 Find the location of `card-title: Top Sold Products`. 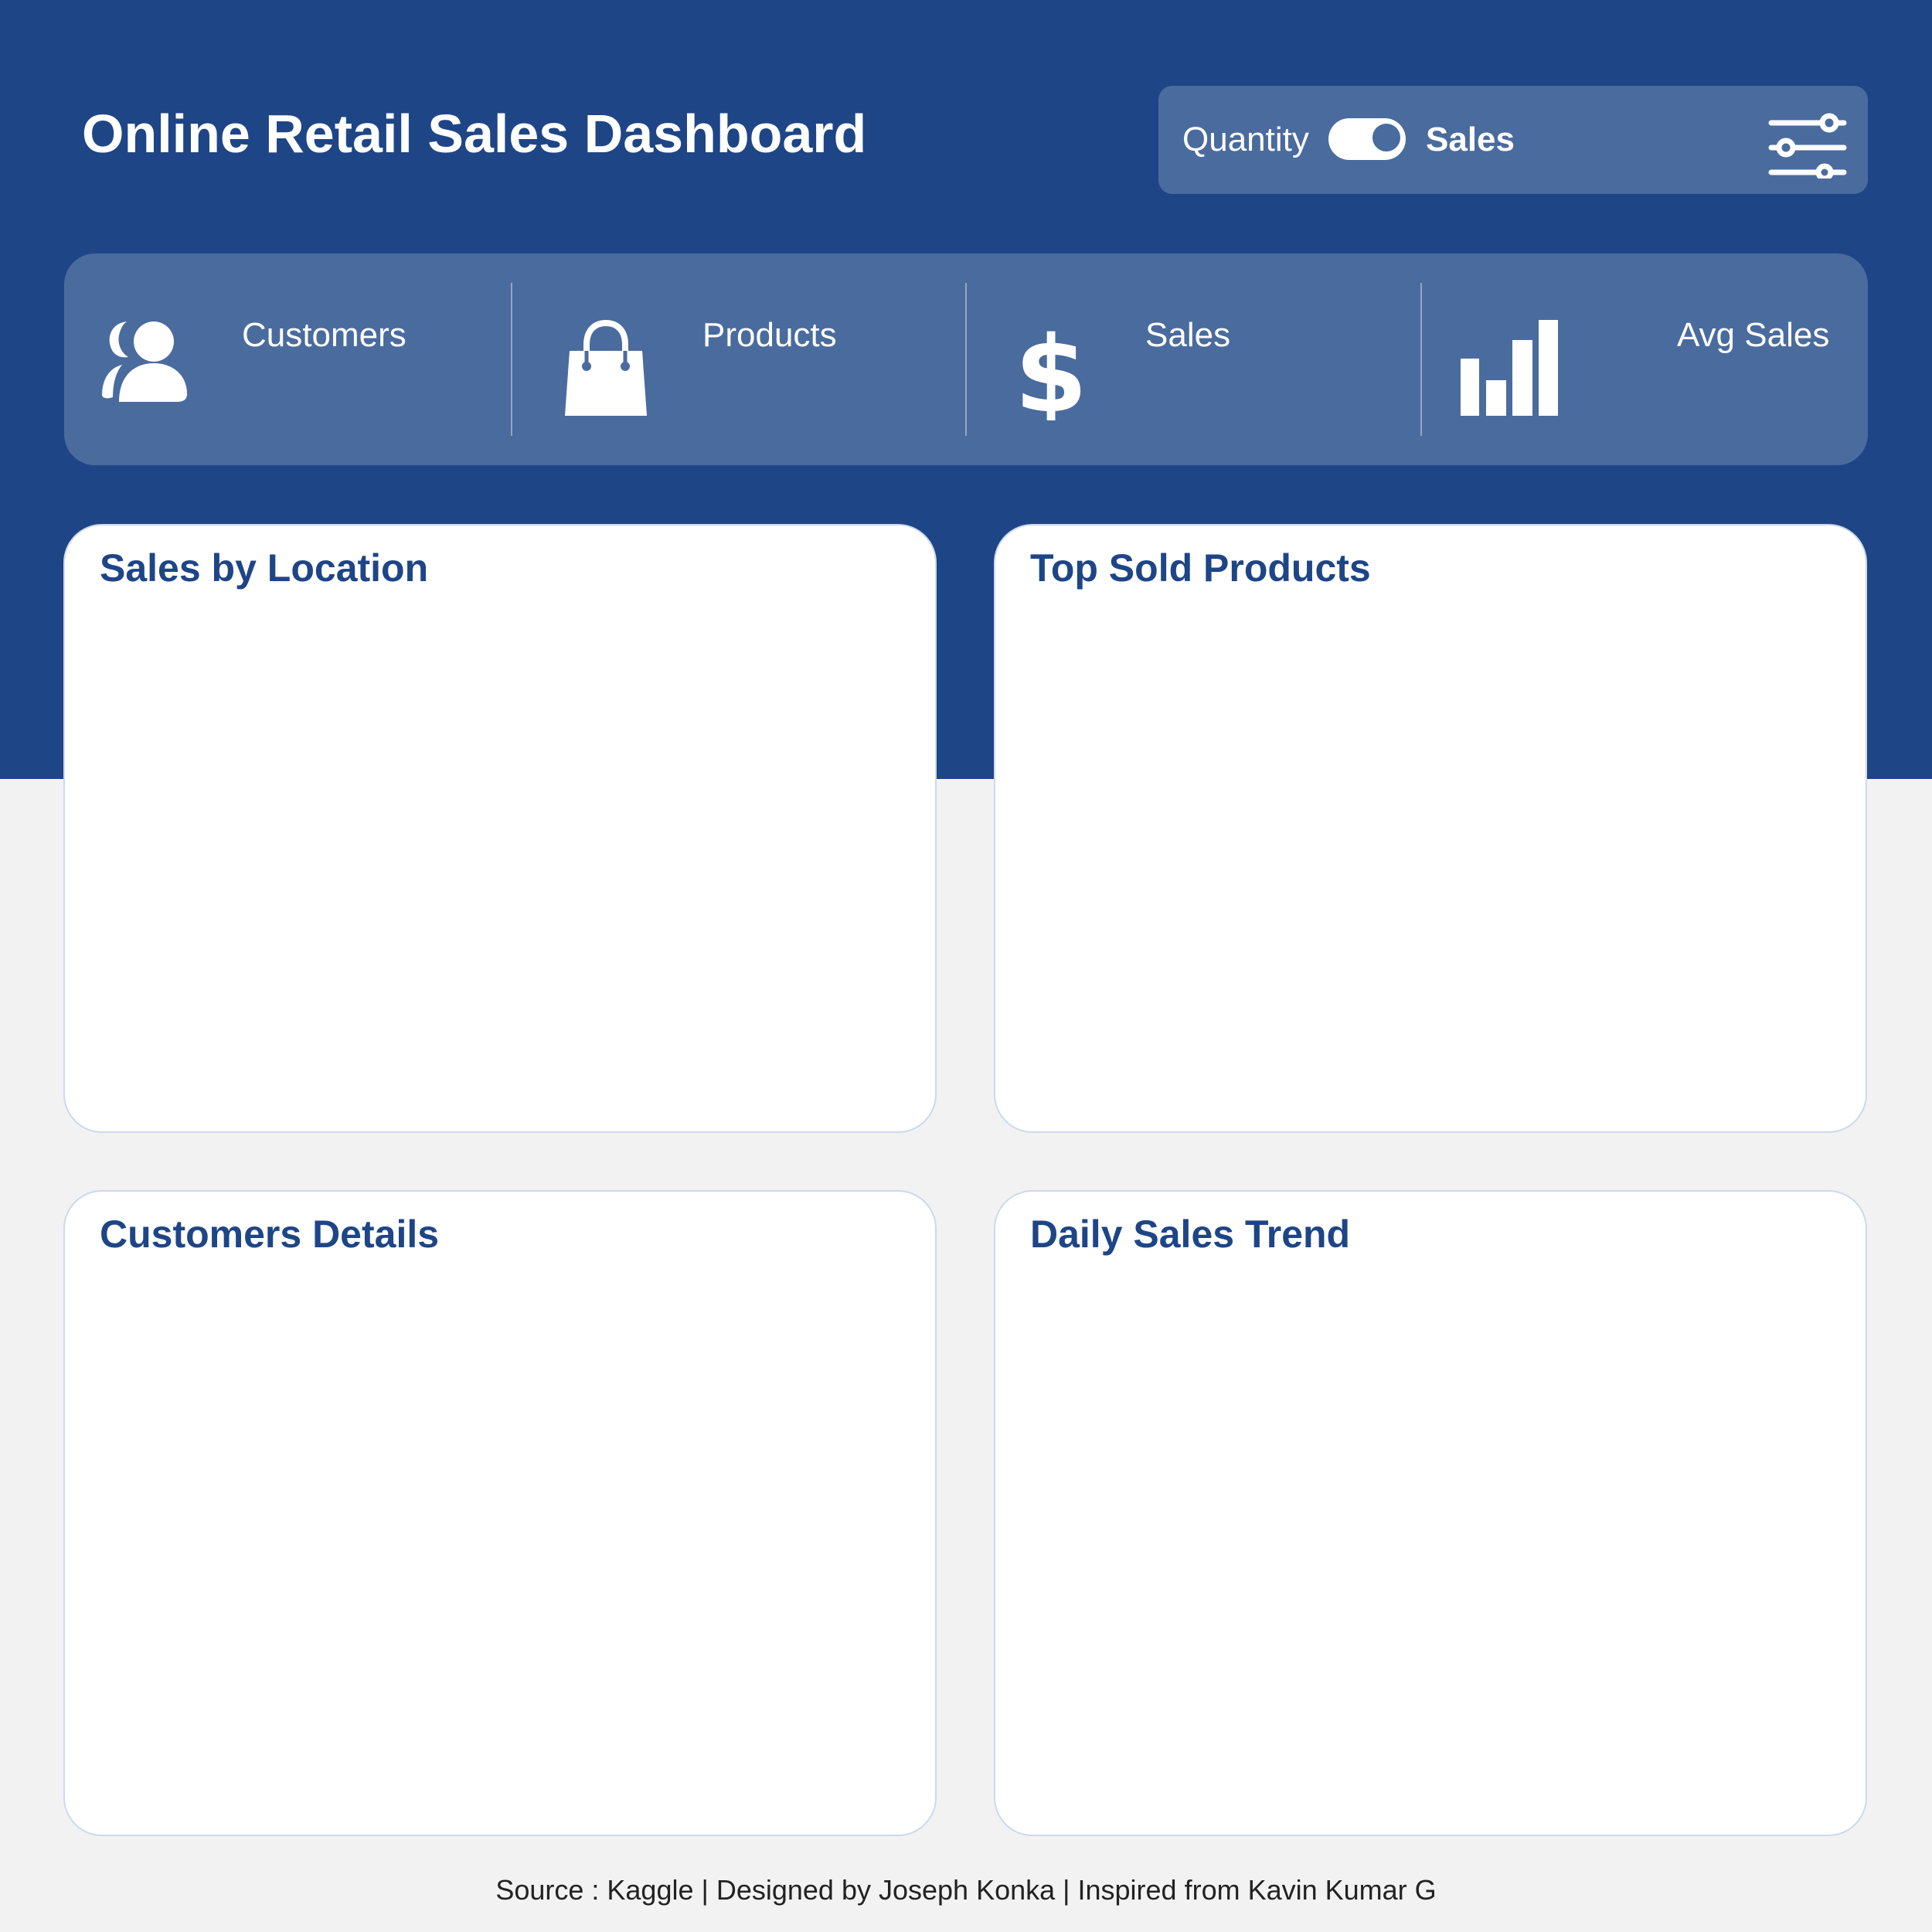

card-title: Top Sold Products is located at coordinates (1200, 568).